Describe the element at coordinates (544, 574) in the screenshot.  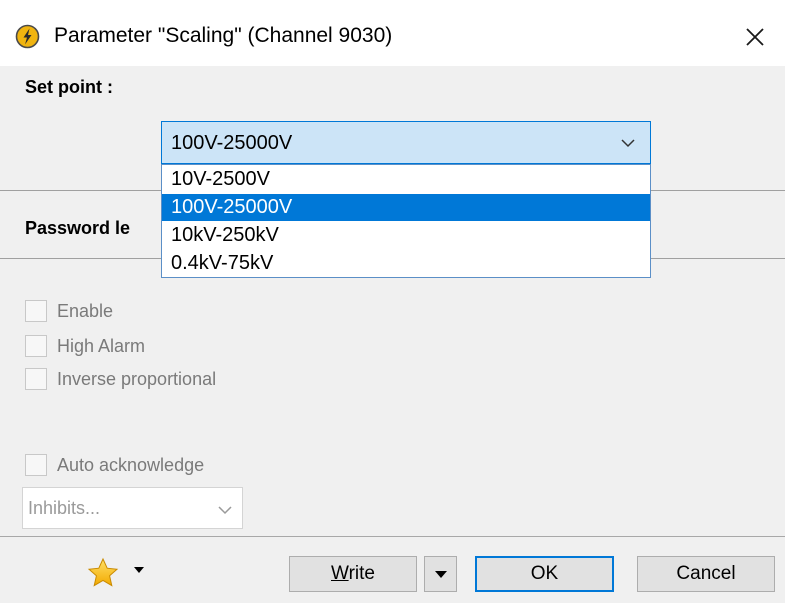
I see `ok-button: OK` at that location.